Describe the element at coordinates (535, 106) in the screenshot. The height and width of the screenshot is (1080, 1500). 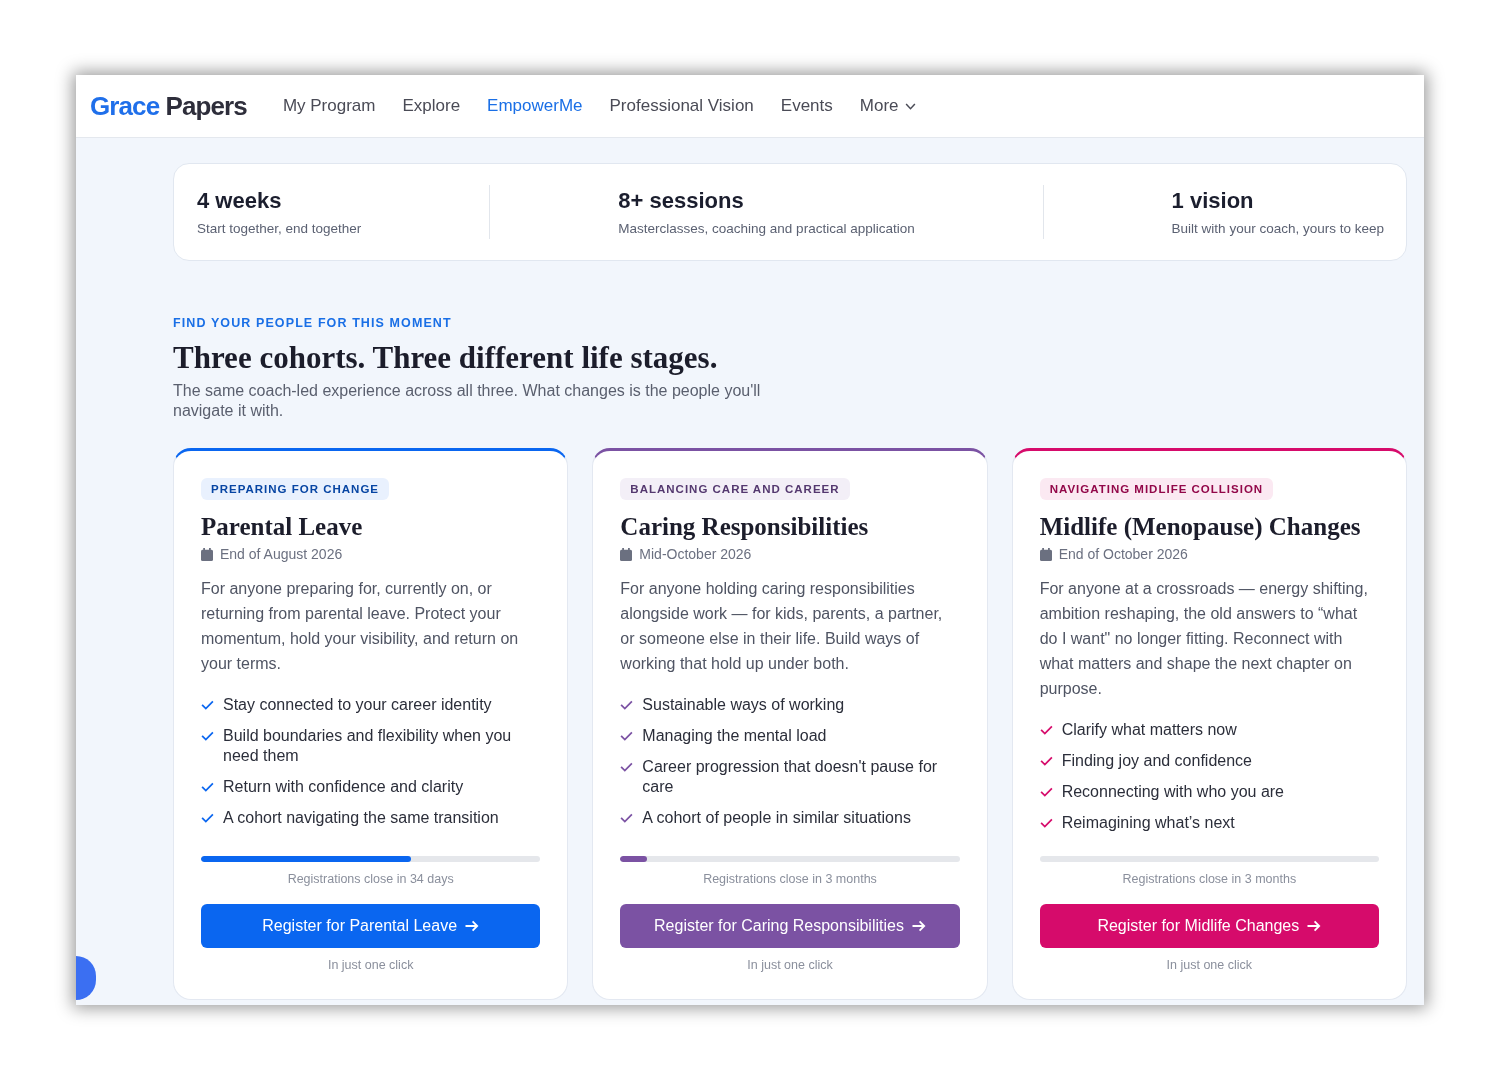
I see `nav-link: EmpowerMe` at that location.